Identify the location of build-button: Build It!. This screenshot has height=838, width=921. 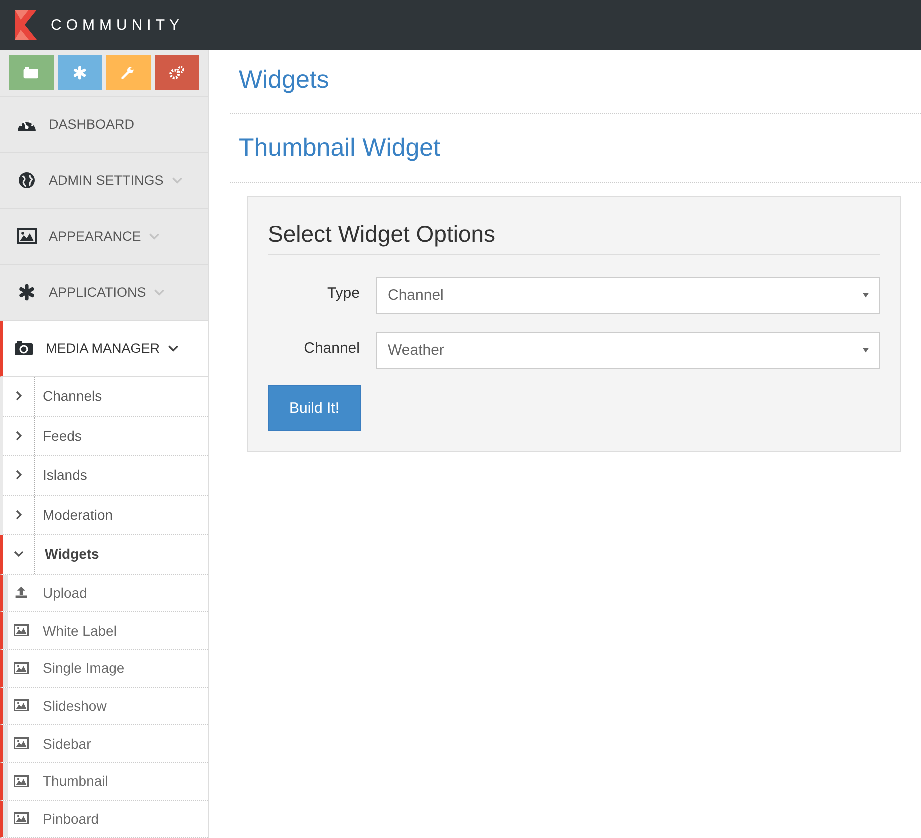
(314, 408).